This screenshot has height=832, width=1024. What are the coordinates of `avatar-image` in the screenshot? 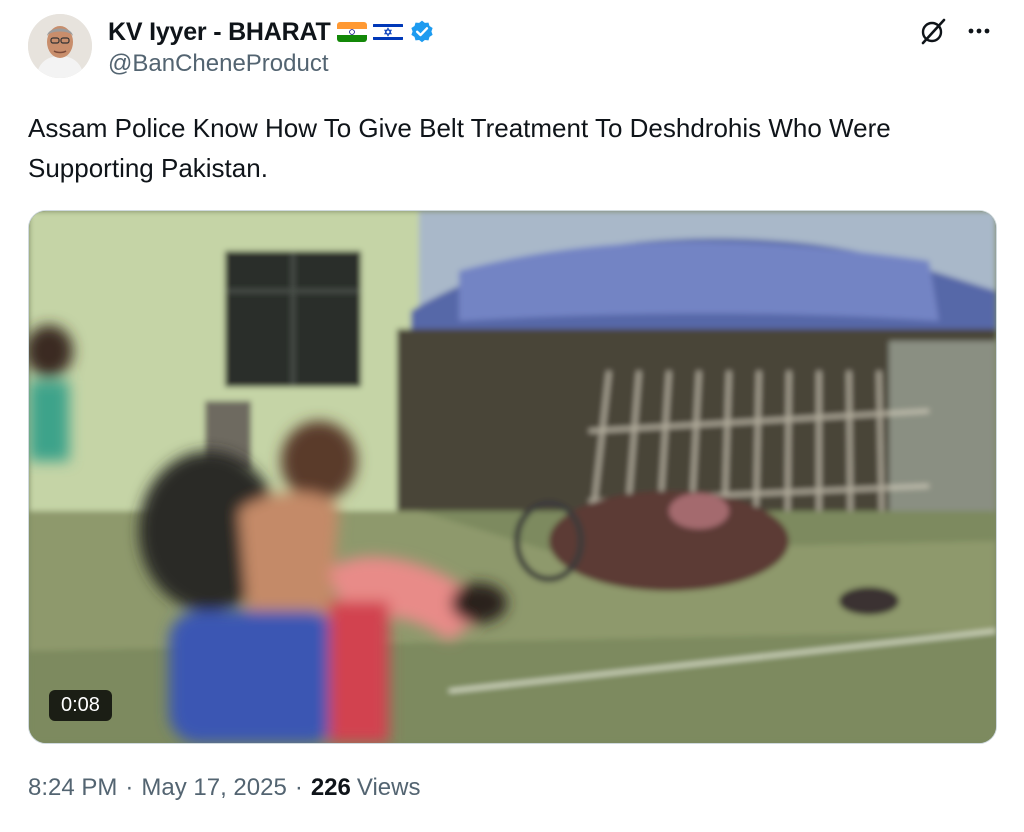 It's located at (60, 46).